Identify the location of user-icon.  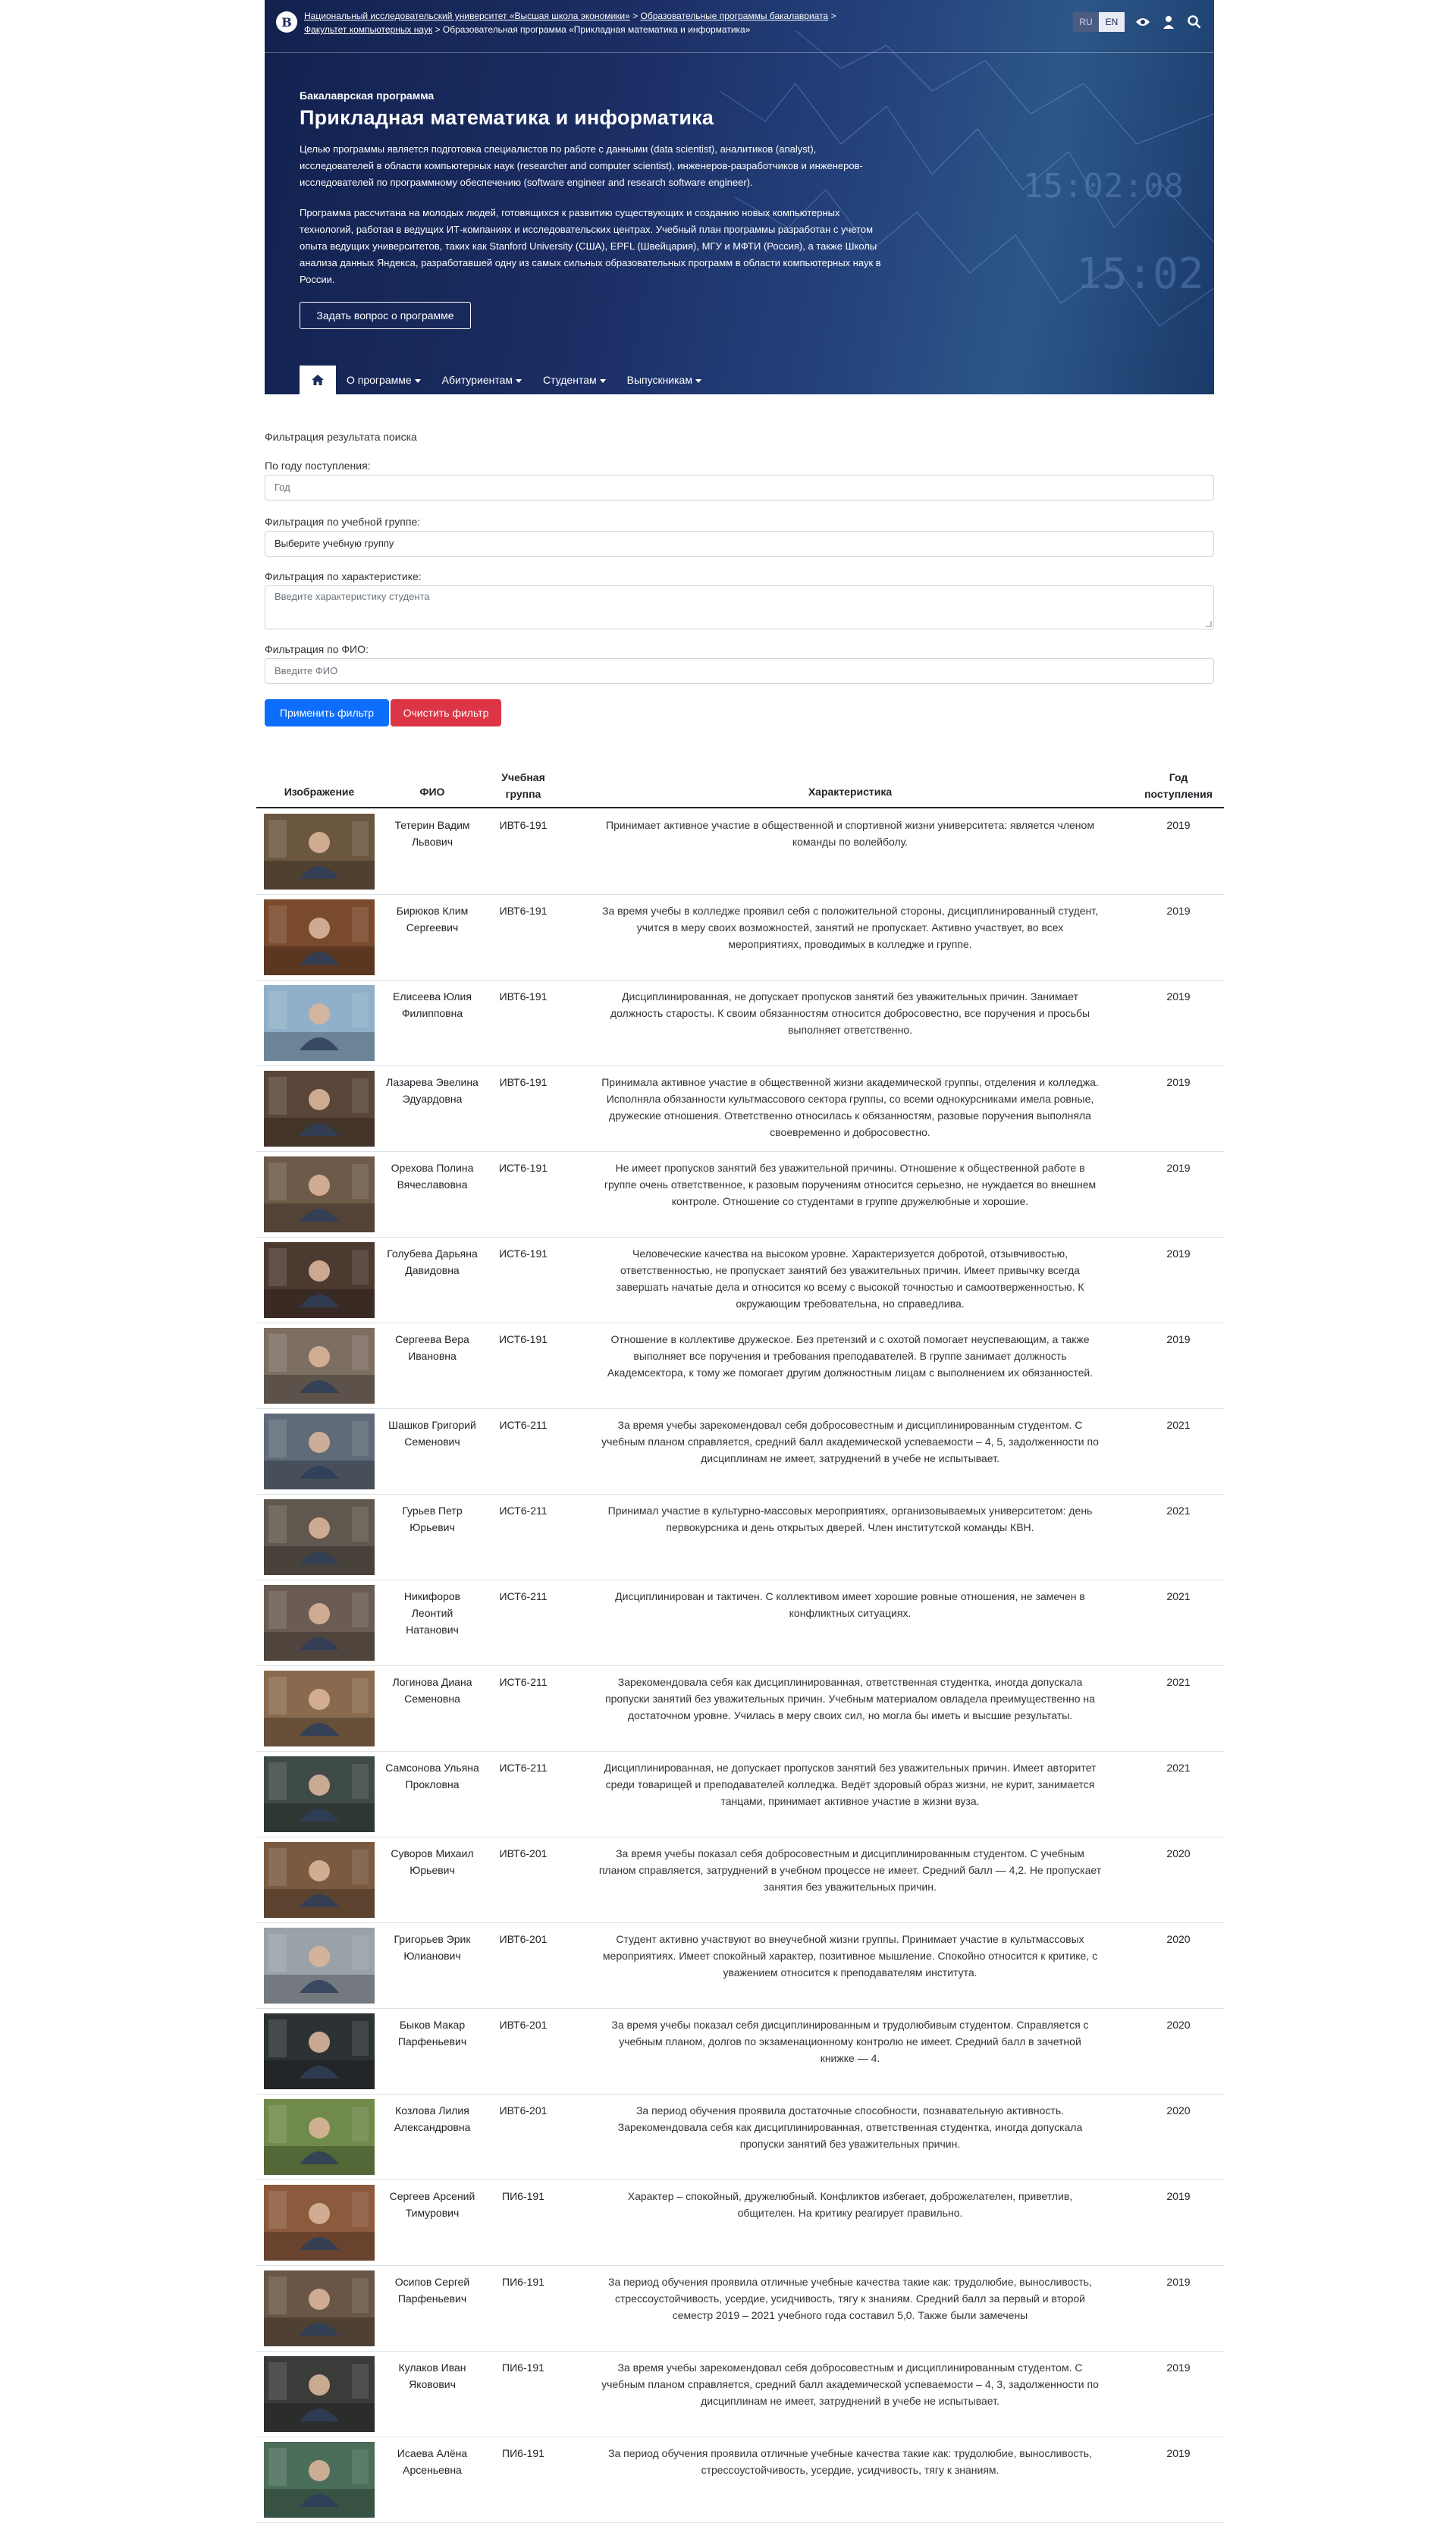
(1168, 22).